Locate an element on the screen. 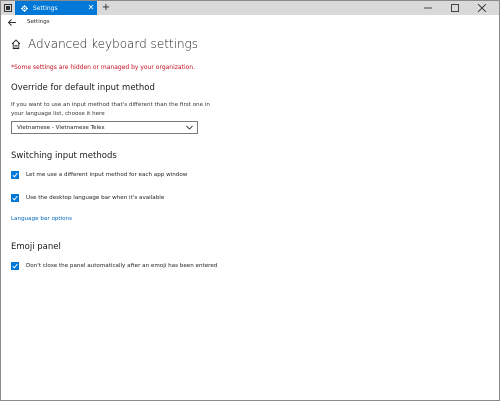 This screenshot has width=500, height=401. page-title: Advanced keyboard settings is located at coordinates (113, 44).